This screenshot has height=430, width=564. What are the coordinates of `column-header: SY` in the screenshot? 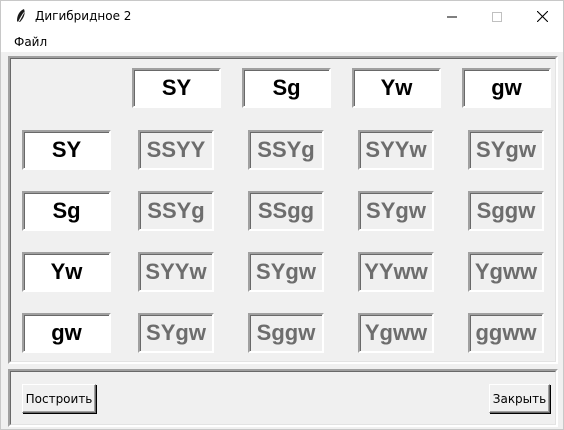 It's located at (176, 88).